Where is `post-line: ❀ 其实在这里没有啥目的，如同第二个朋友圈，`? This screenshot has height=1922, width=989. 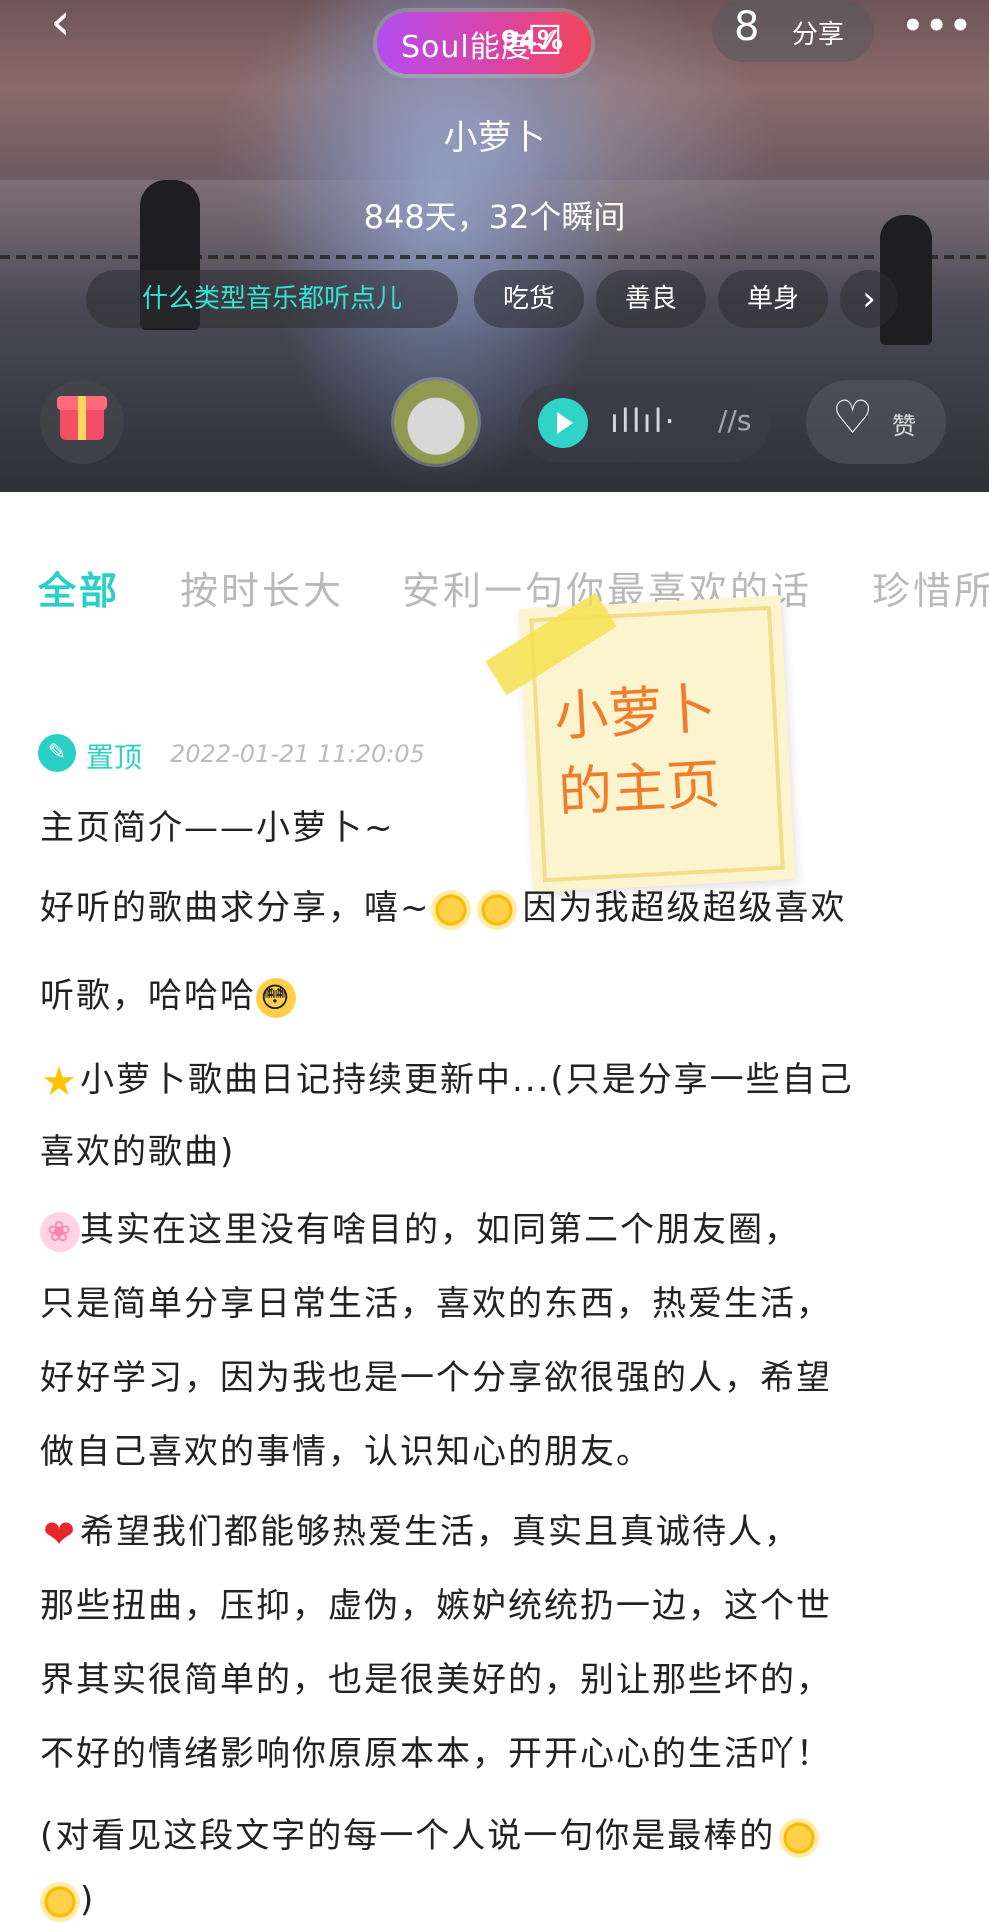
post-line: ❀ 其实在这里没有啥目的，如同第二个朋友圈， is located at coordinates (420, 1227).